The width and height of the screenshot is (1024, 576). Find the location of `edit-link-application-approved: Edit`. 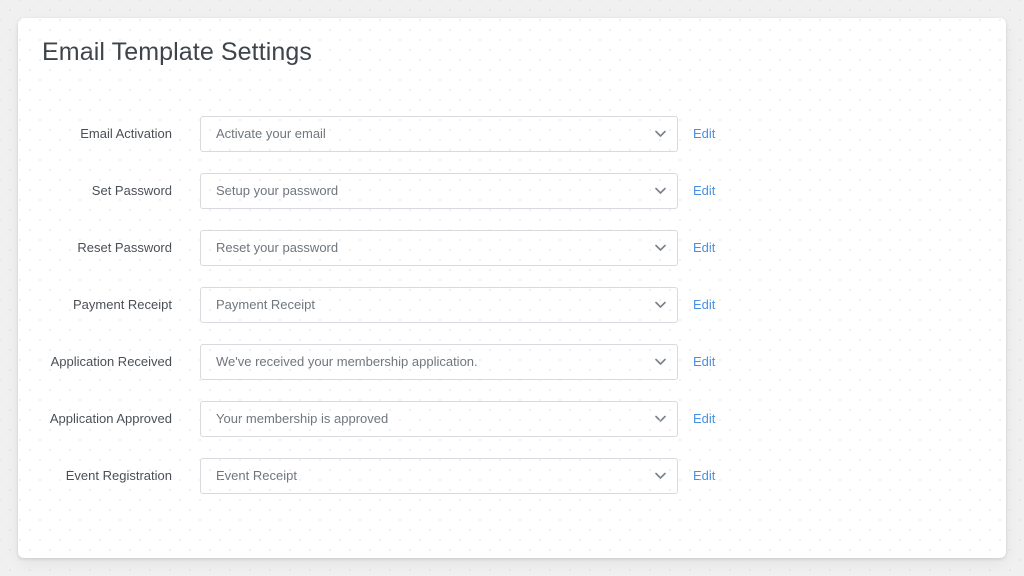

edit-link-application-approved: Edit is located at coordinates (704, 419).